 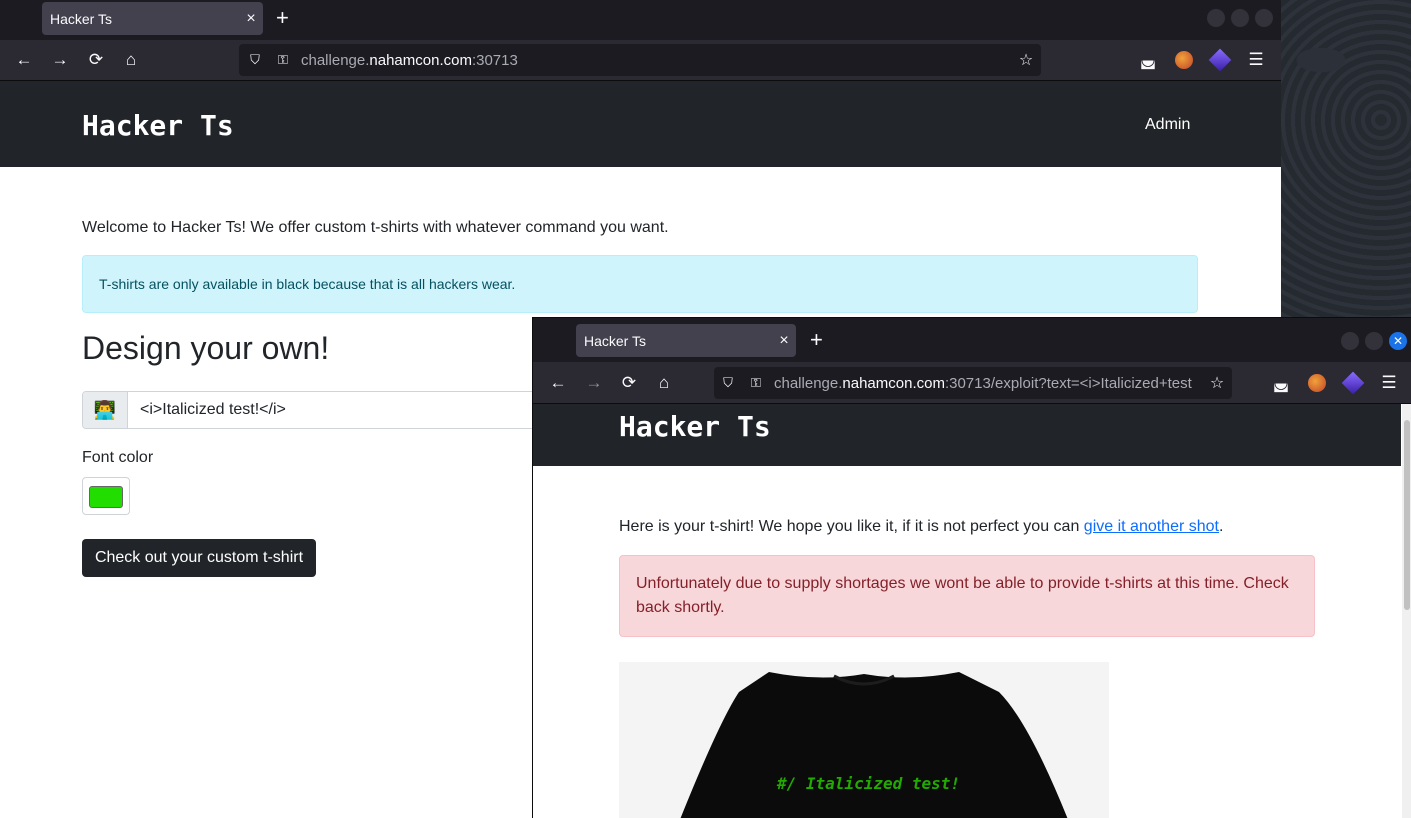 I want to click on popup-close-tab-icon: ×, so click(x=784, y=341).